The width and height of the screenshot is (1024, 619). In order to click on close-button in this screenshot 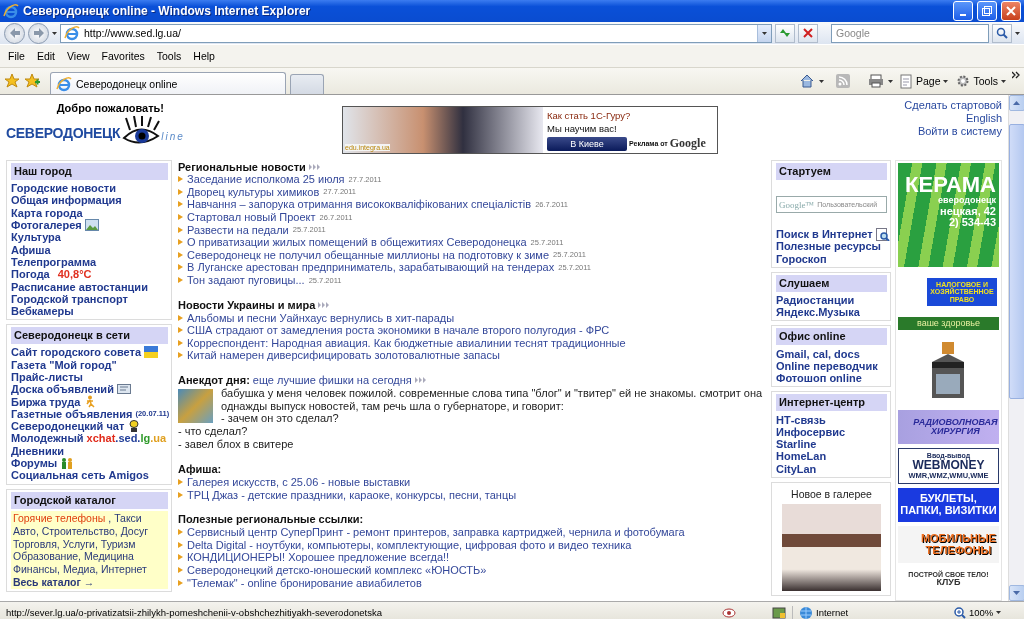, I will do `click(1011, 11)`.